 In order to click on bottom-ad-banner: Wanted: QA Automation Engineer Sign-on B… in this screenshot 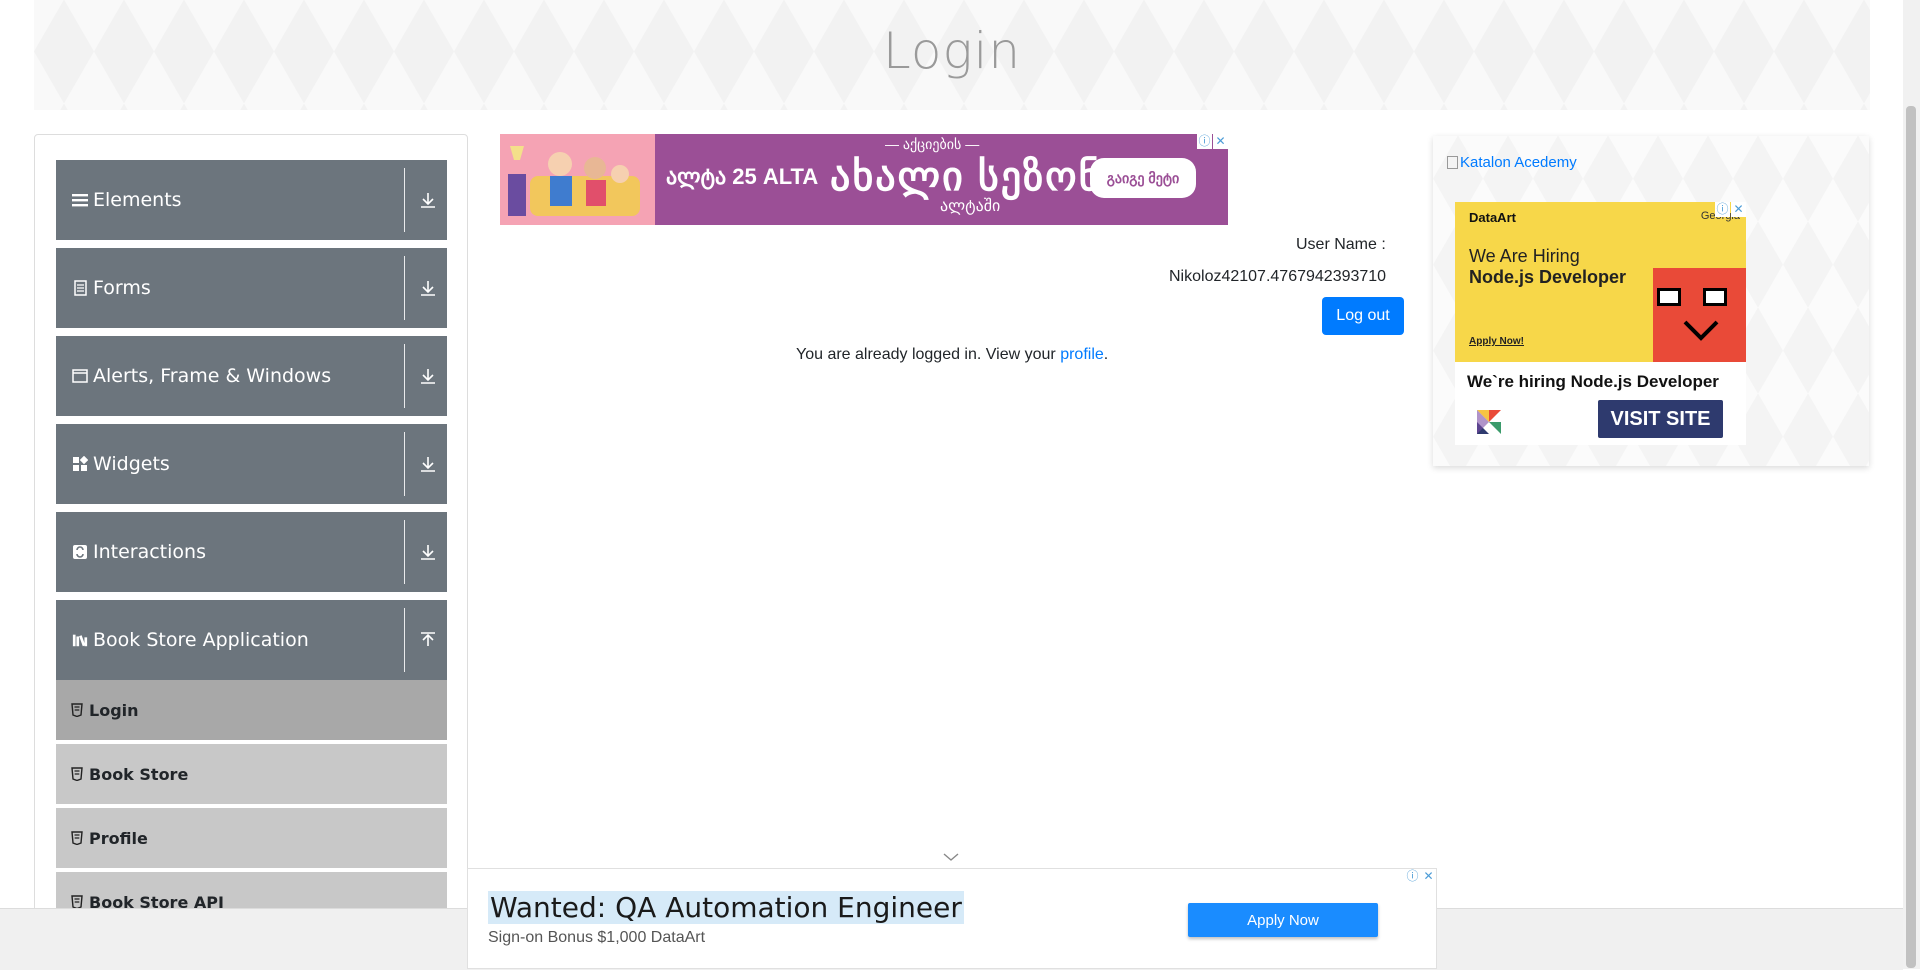, I will do `click(952, 918)`.